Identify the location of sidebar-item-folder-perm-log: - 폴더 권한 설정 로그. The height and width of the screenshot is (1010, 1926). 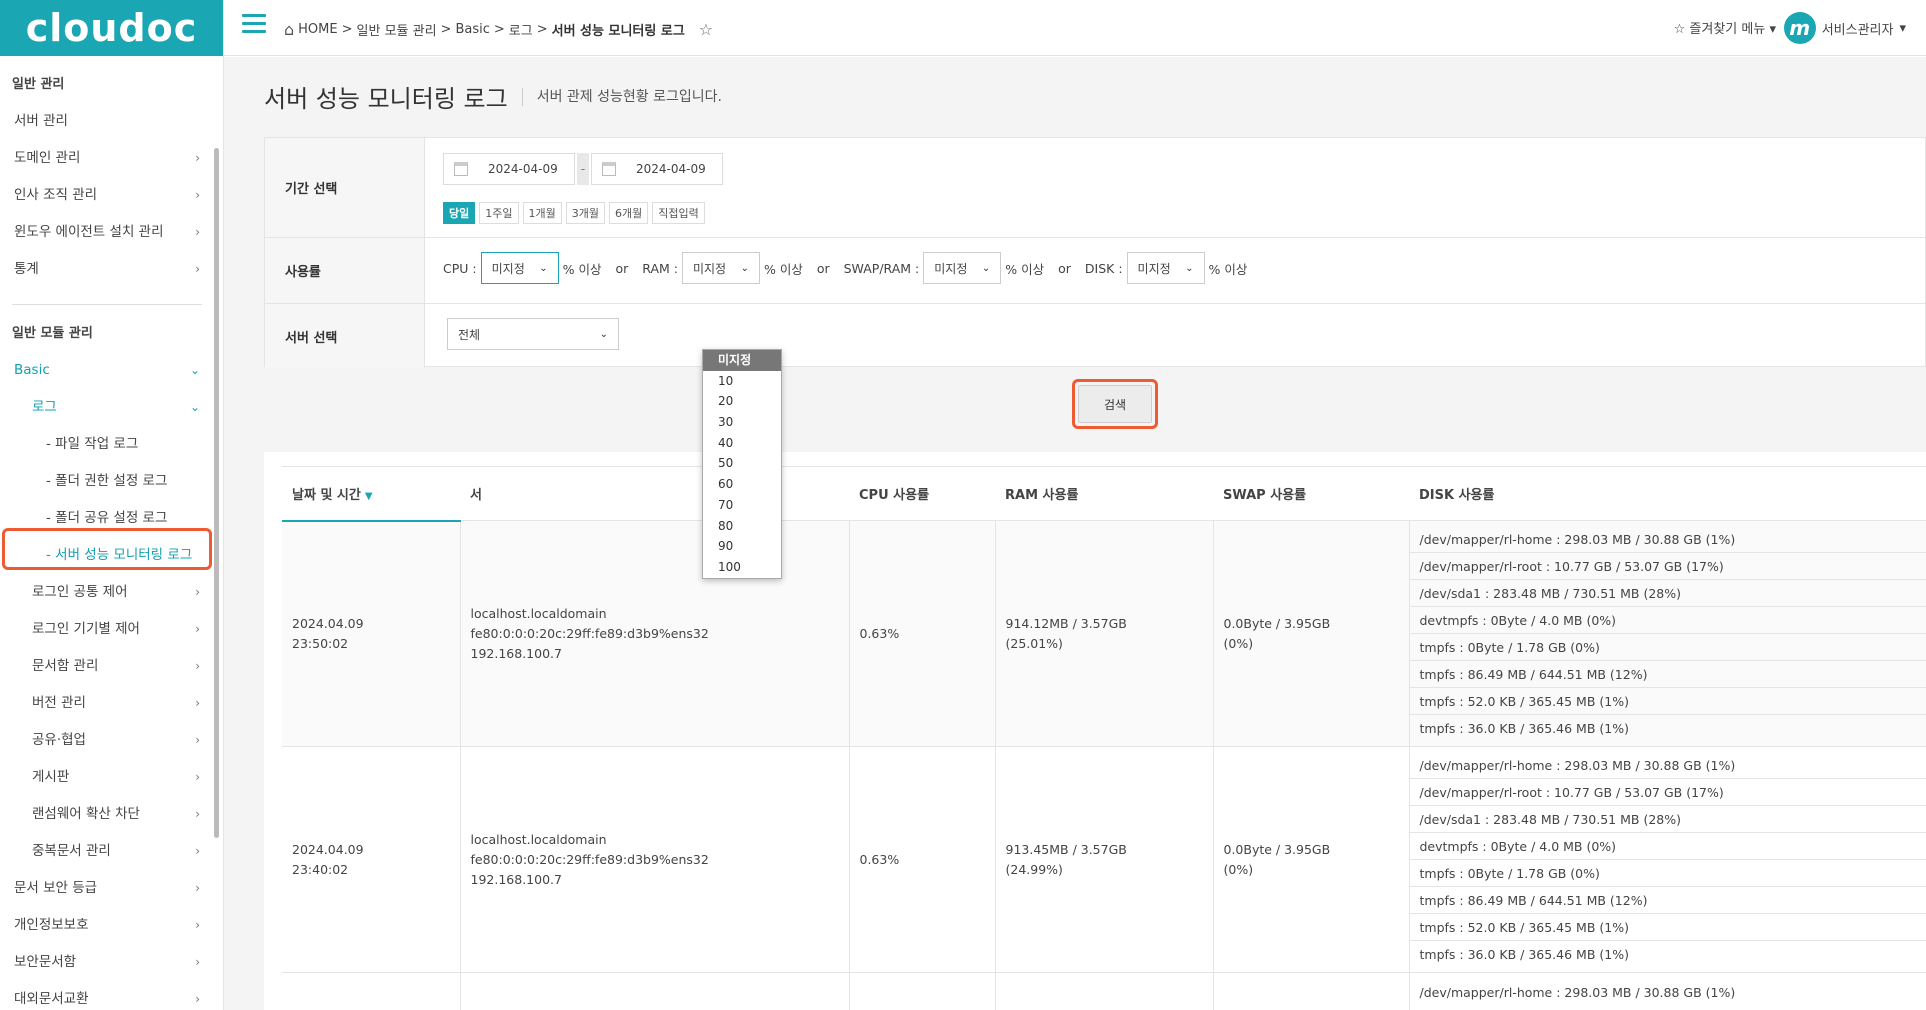
(107, 481).